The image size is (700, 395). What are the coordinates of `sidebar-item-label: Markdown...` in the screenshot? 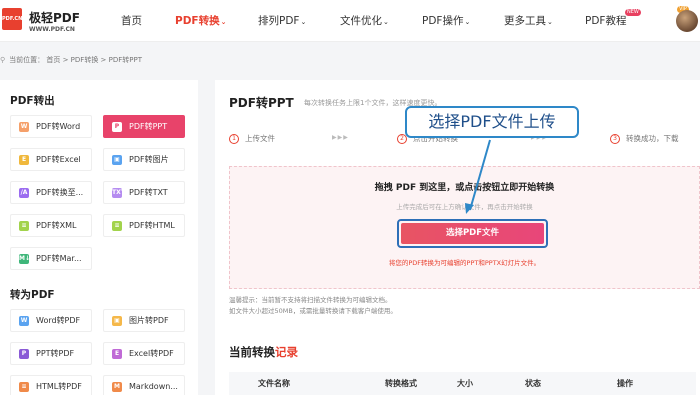 It's located at (153, 386).